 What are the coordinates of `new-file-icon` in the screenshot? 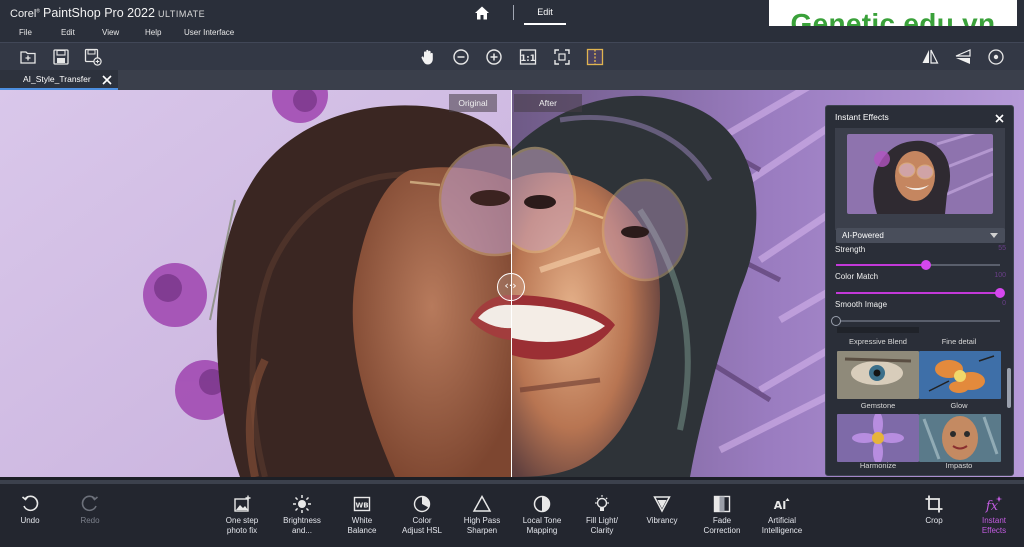 It's located at (28, 57).